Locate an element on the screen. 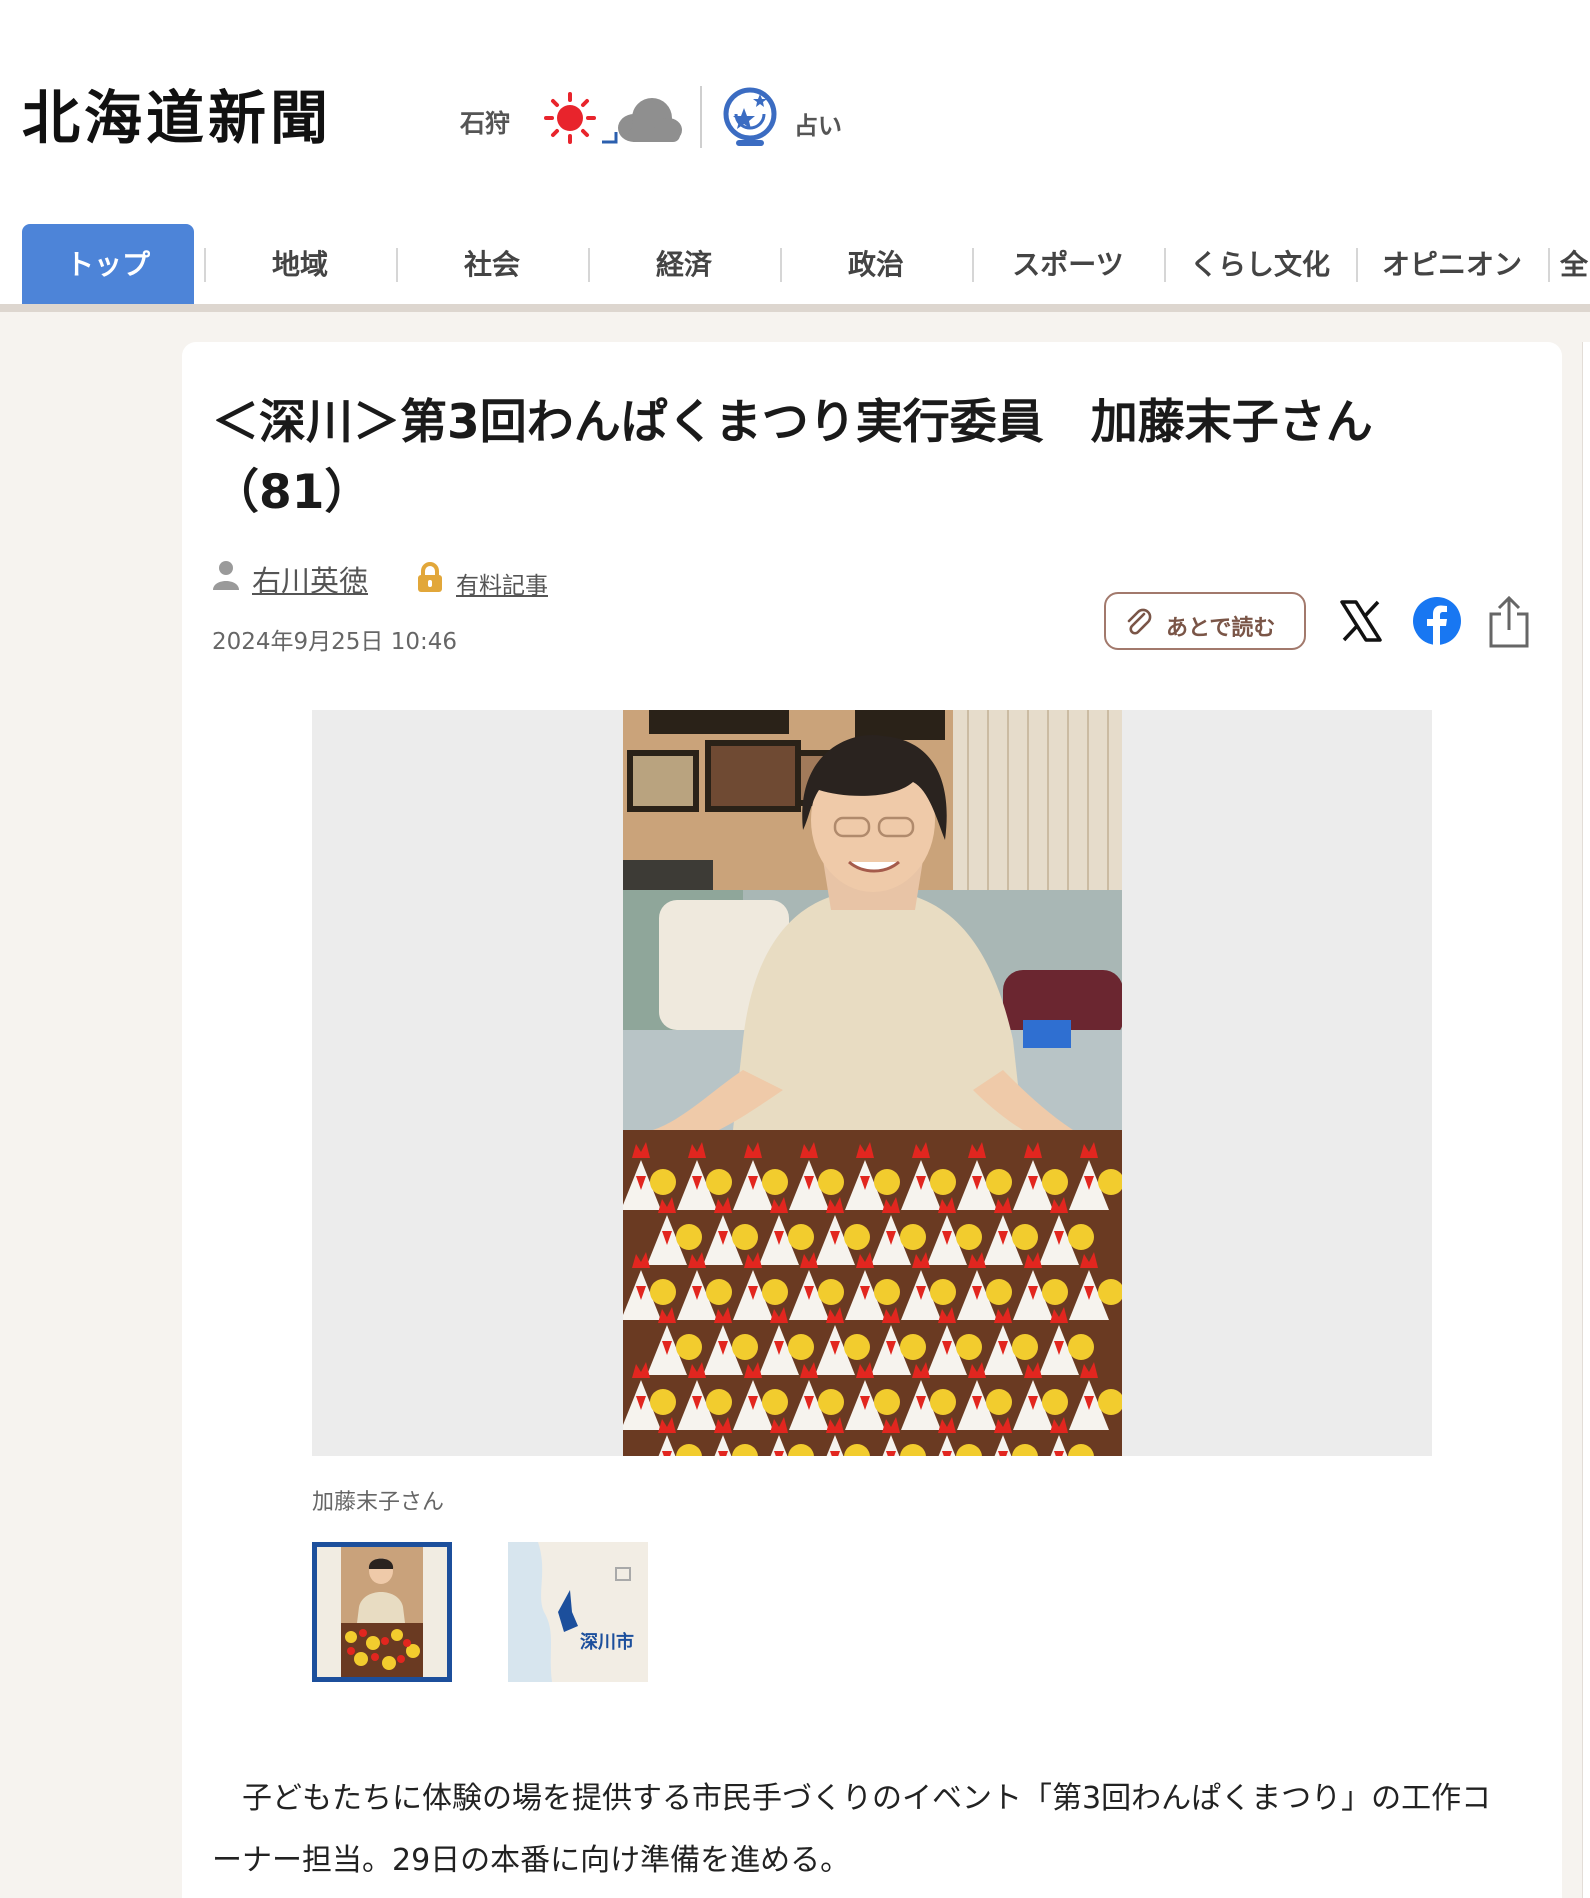  person-icon is located at coordinates (226, 575).